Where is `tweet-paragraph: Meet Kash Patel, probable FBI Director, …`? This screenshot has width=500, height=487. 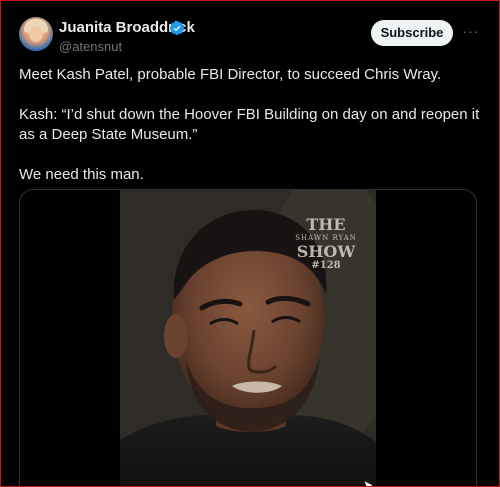 tweet-paragraph: Meet Kash Patel, probable FBI Director, … is located at coordinates (230, 74).